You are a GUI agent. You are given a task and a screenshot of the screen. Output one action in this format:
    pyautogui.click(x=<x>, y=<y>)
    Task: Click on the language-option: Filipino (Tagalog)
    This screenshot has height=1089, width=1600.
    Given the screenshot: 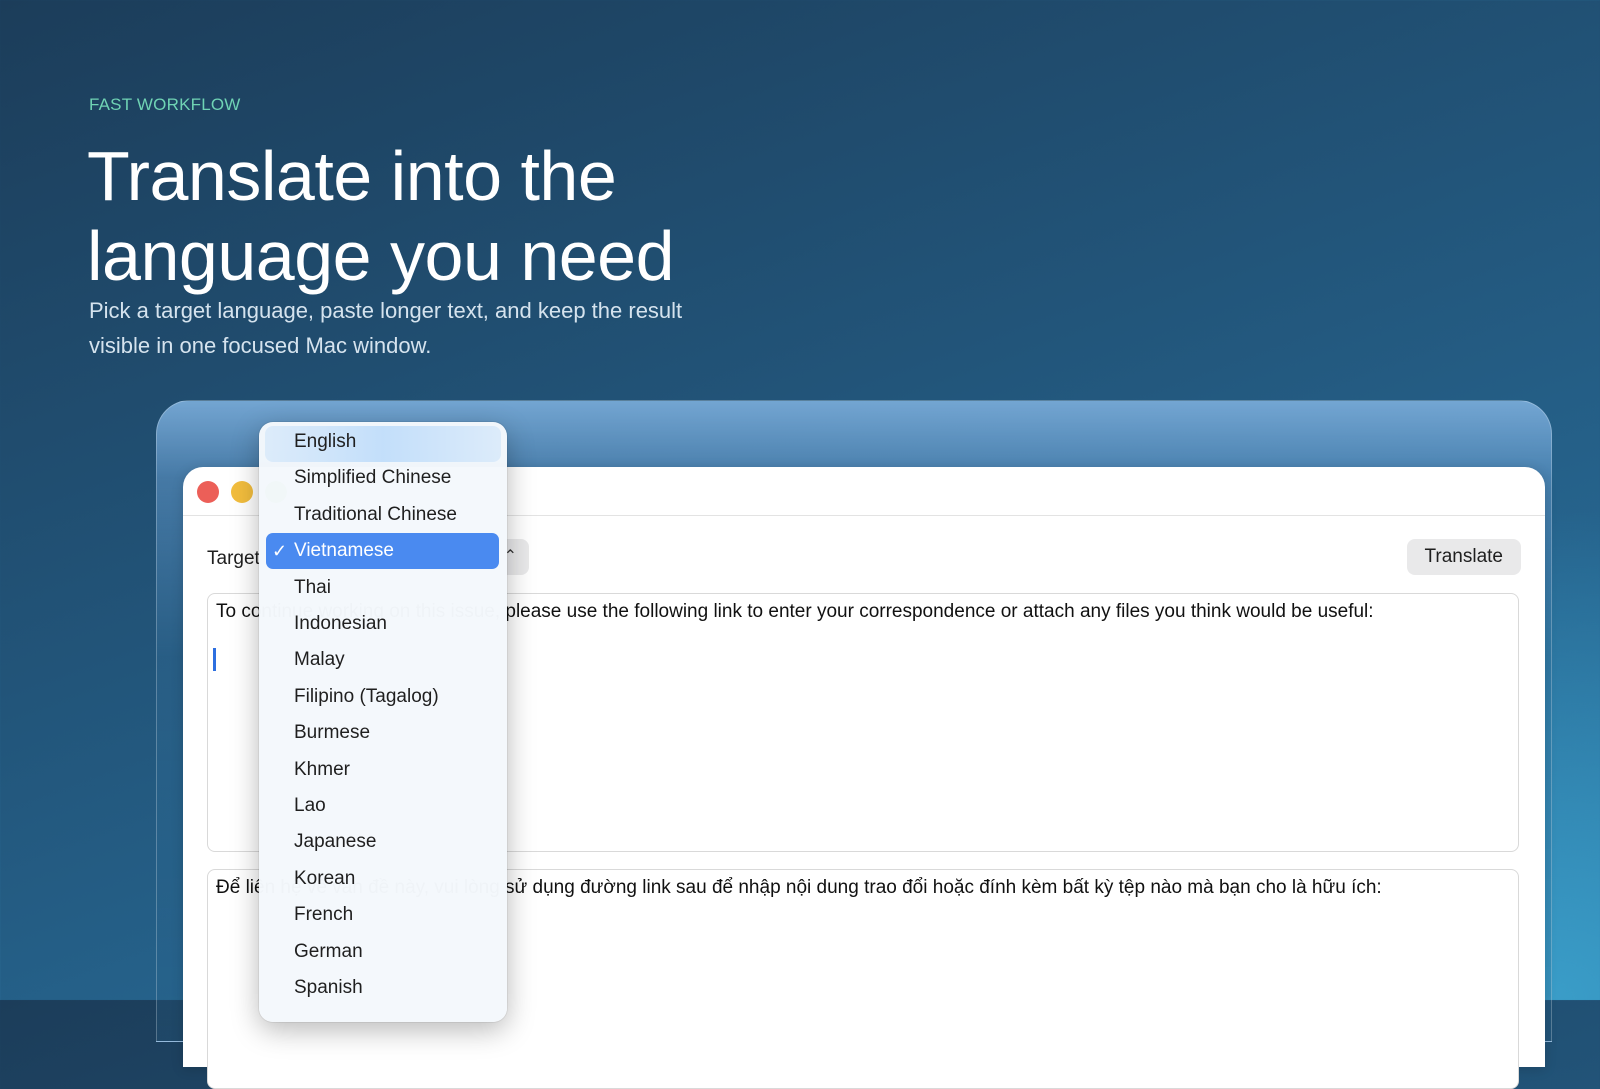 What is the action you would take?
    pyautogui.click(x=382, y=697)
    